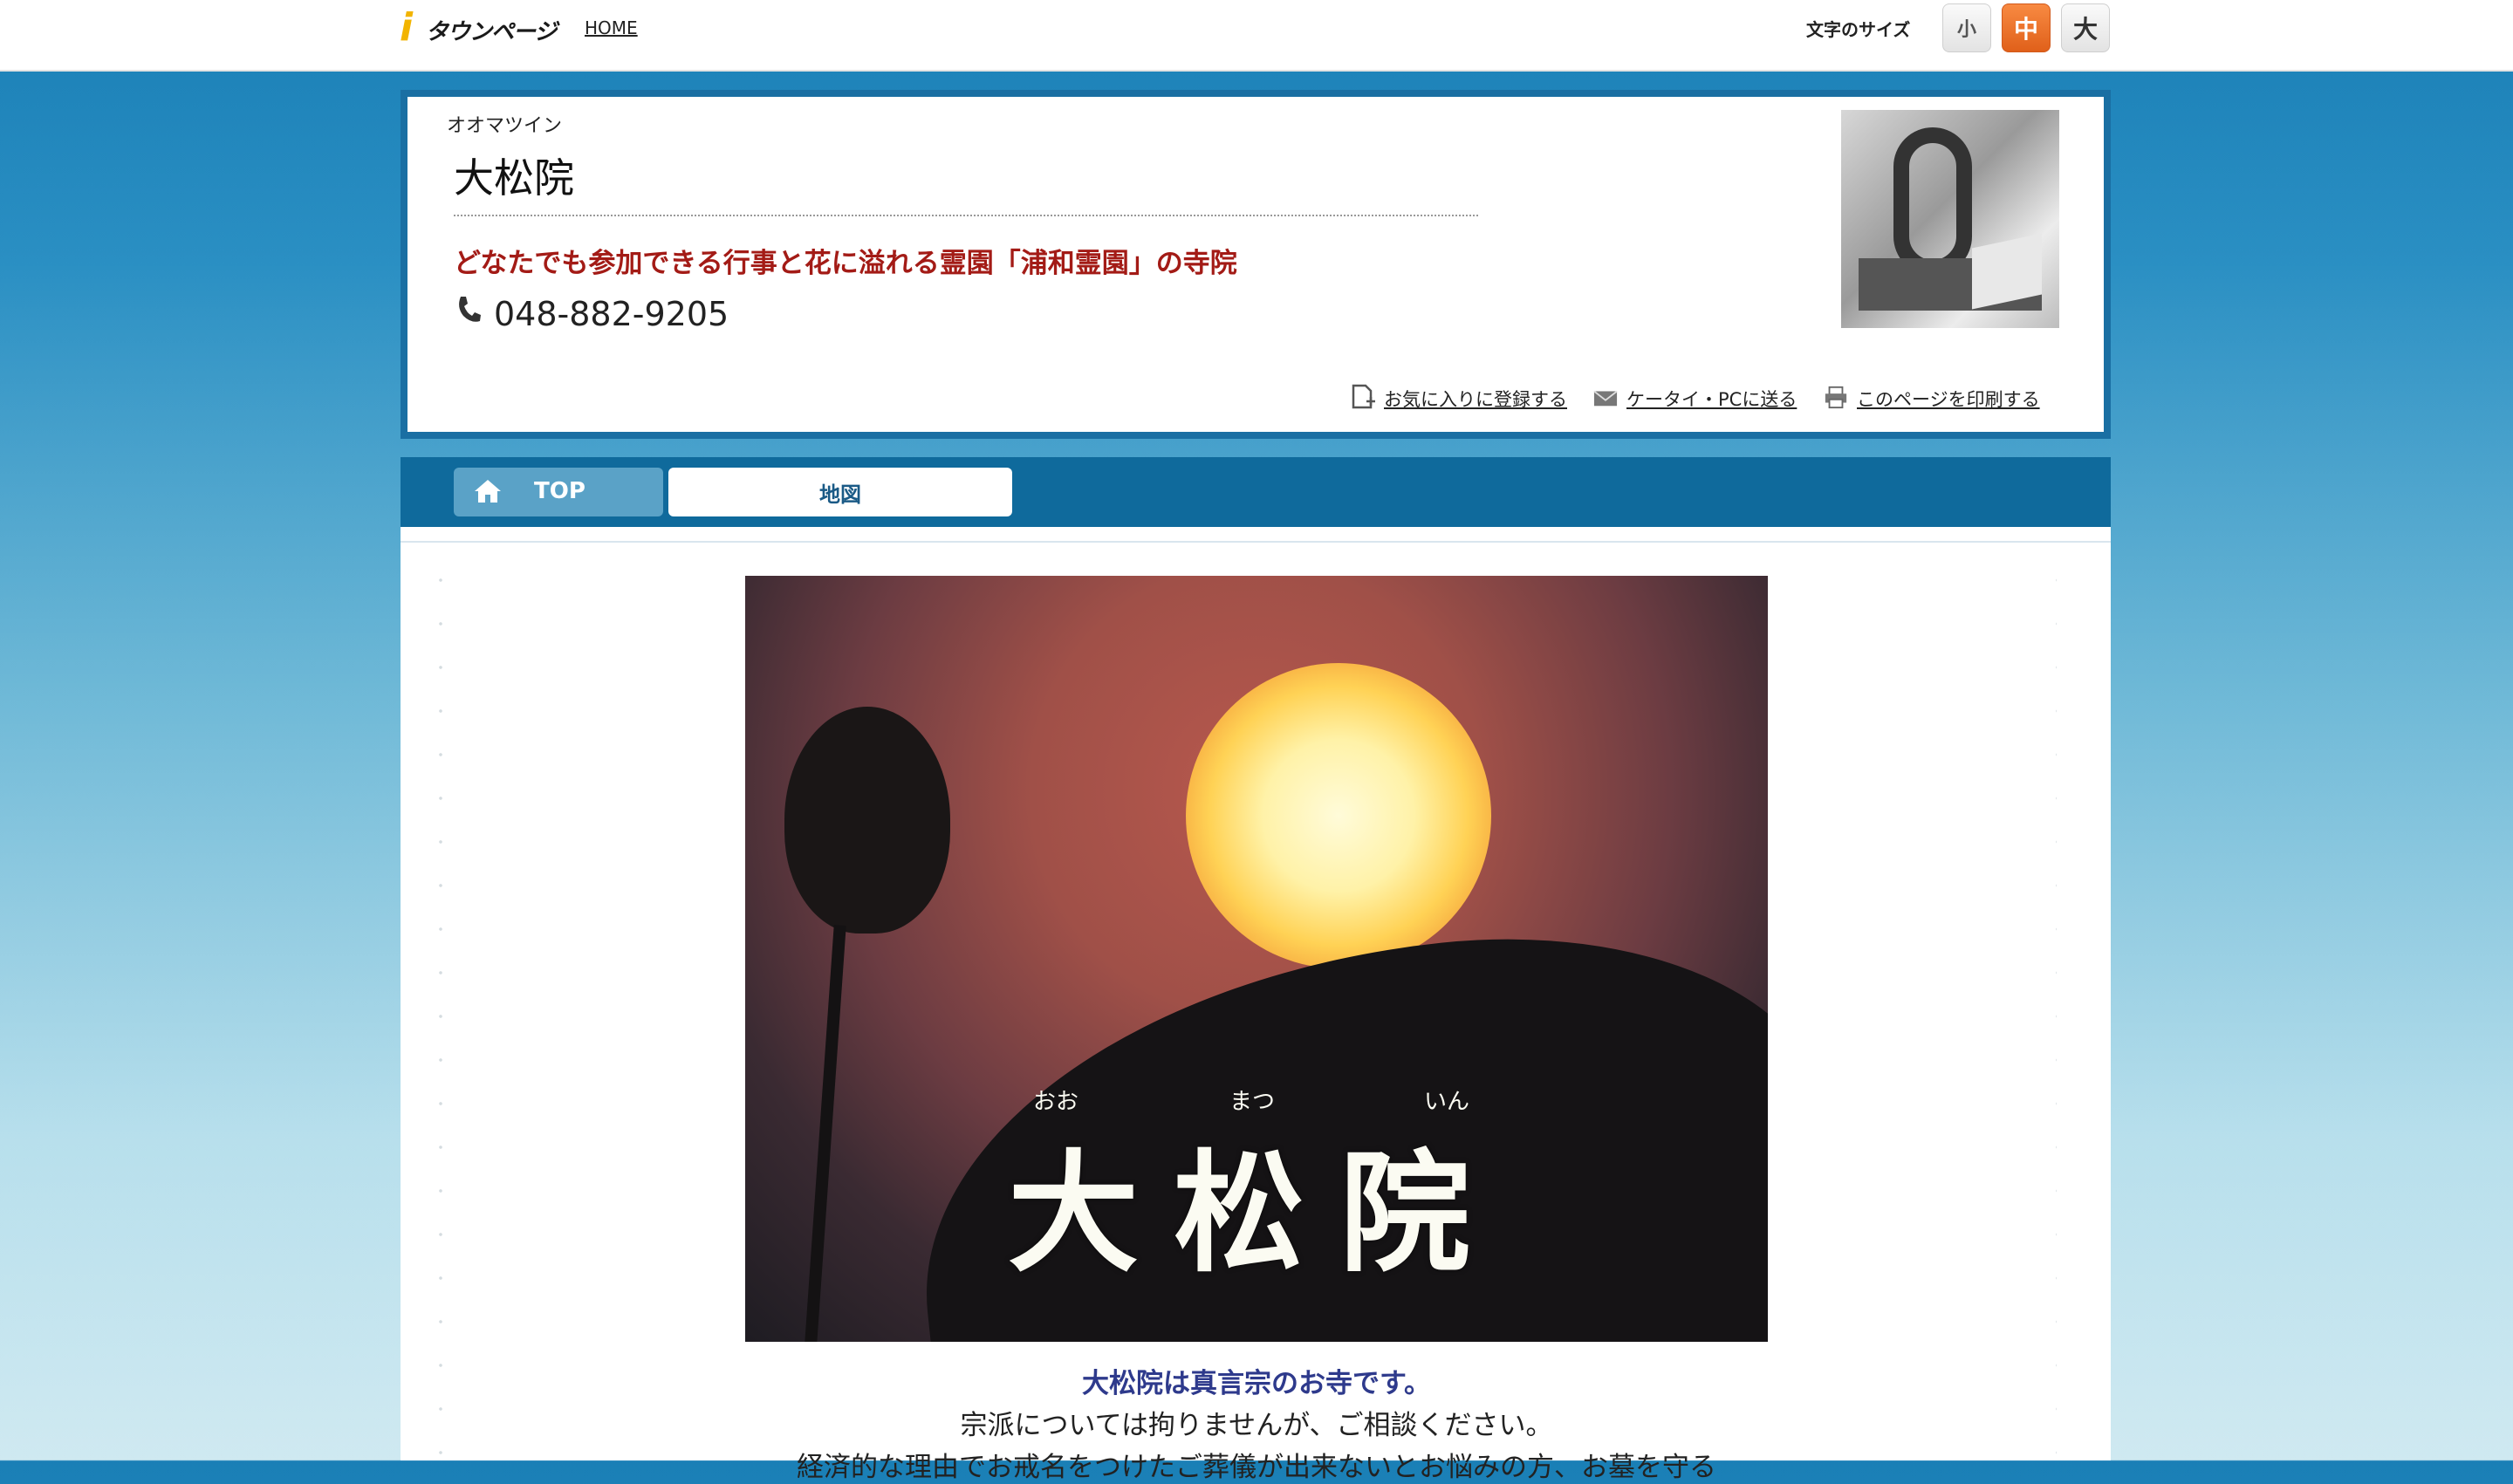 This screenshot has width=2513, height=1484. I want to click on hero-title: 大松院, so click(1256, 1213).